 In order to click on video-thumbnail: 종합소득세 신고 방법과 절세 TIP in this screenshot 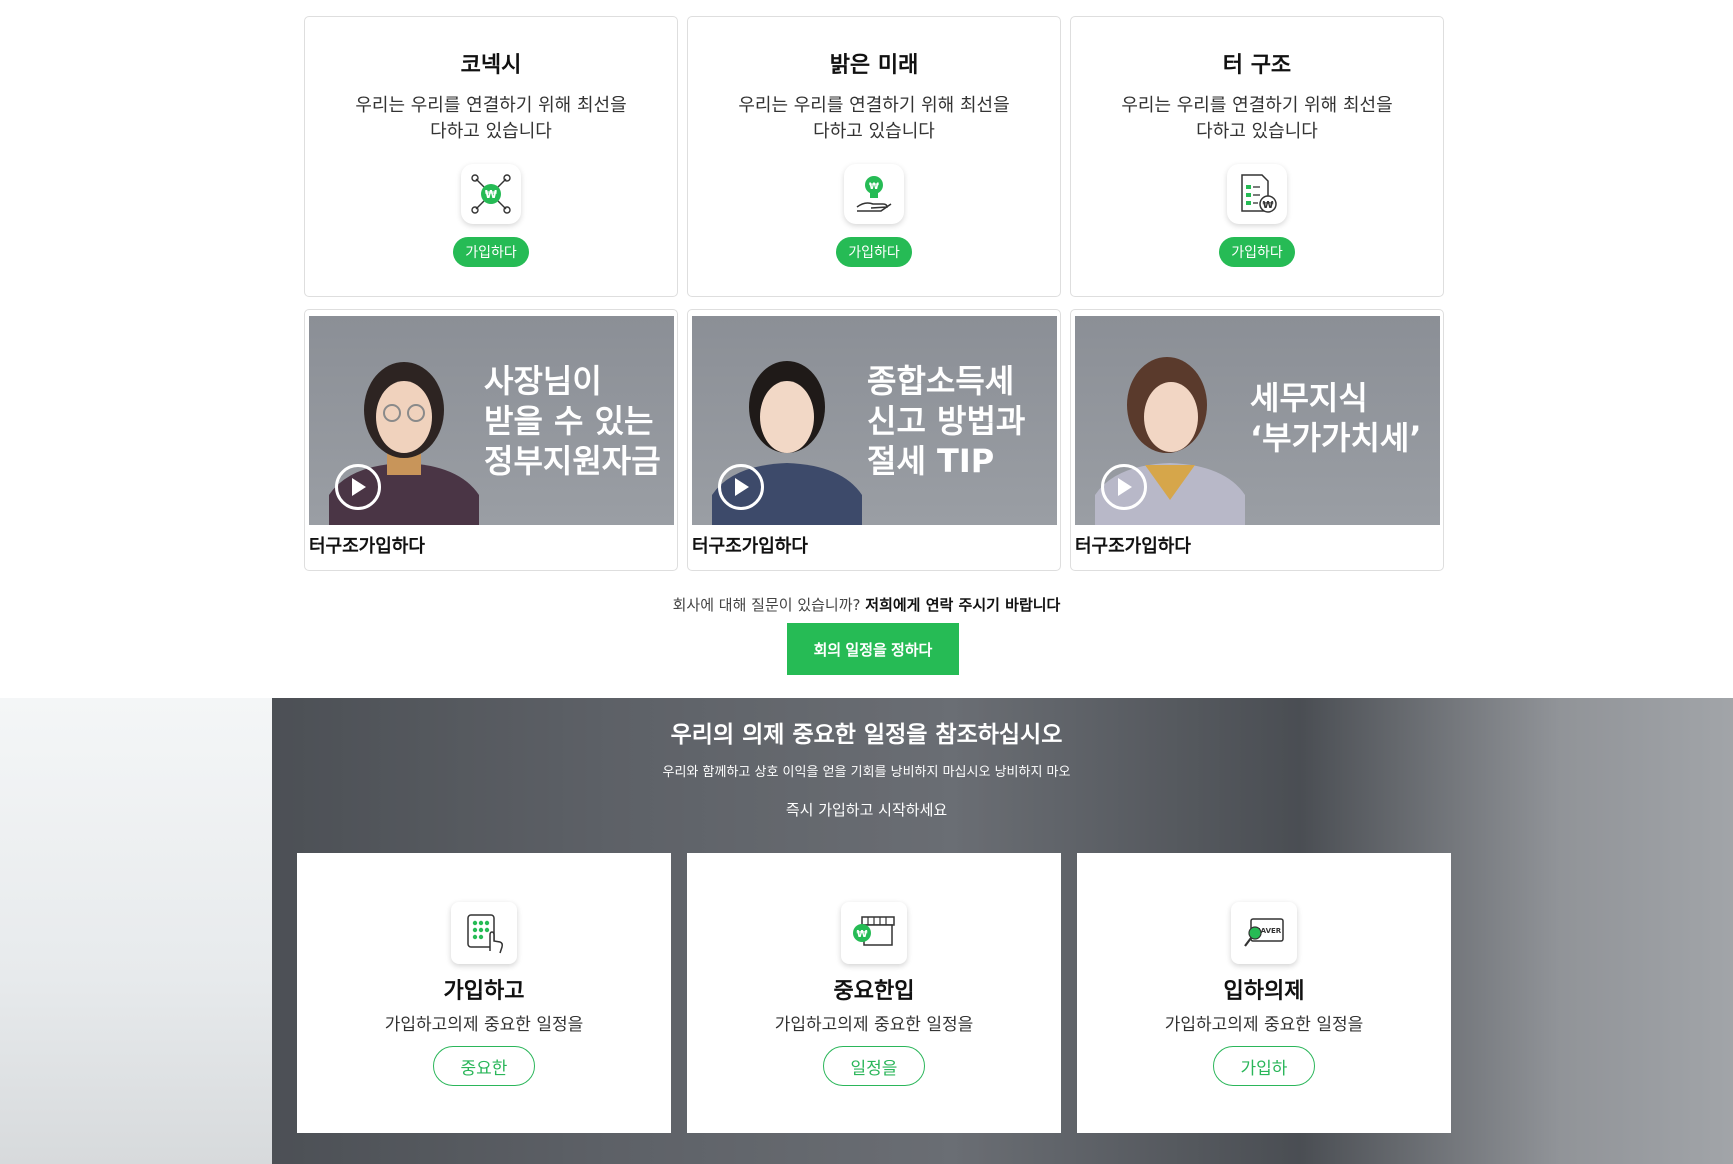, I will do `click(874, 420)`.